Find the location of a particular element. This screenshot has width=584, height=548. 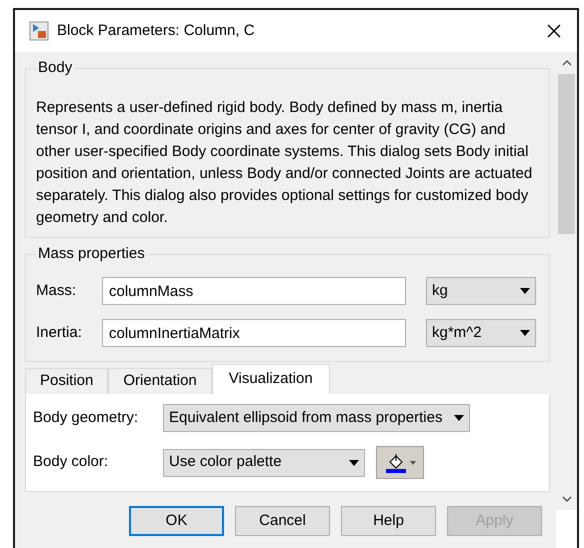

dropdown: Use color palette is located at coordinates (264, 462).